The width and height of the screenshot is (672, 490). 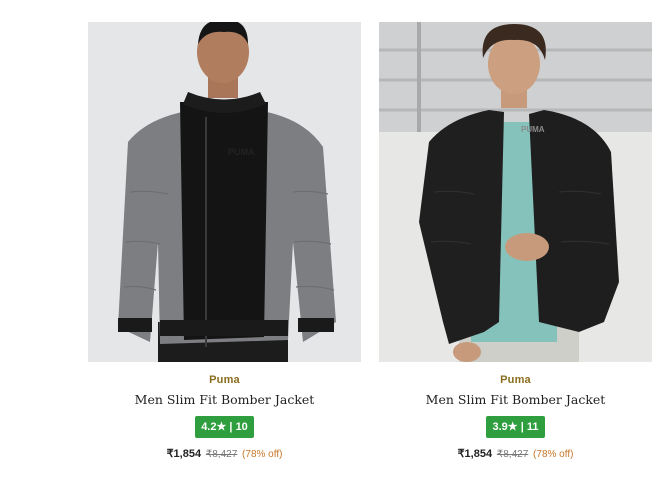 I want to click on rating-value: 3.9, so click(x=500, y=427).